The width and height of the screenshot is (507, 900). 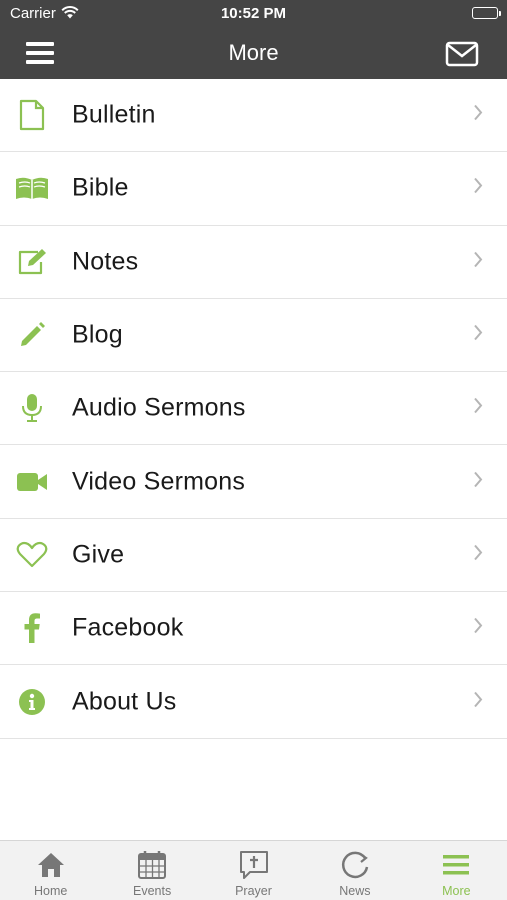 What do you see at coordinates (98, 554) in the screenshot?
I see `menu-item-label: Give` at bounding box center [98, 554].